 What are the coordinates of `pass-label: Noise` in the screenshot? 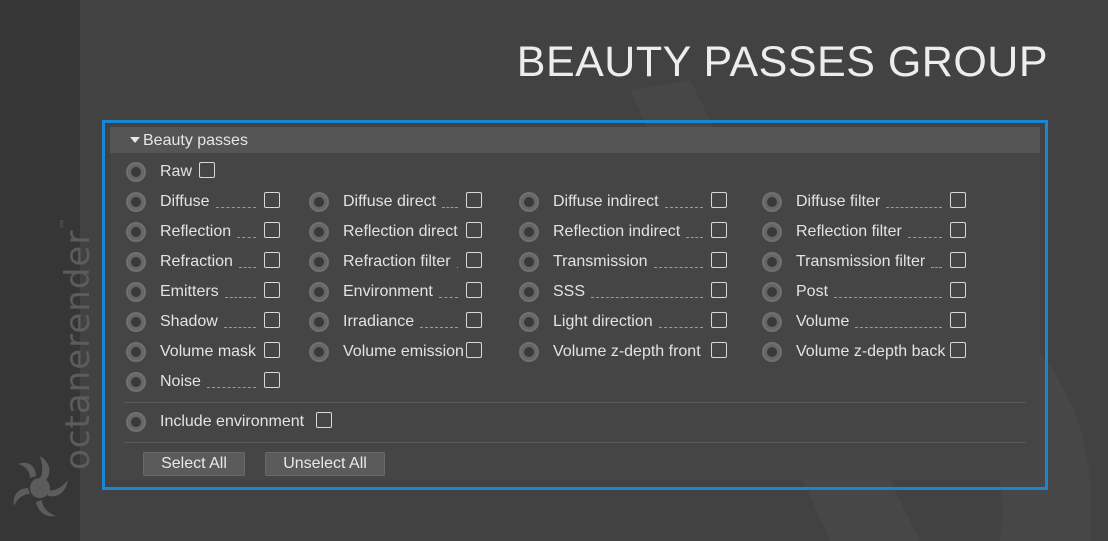 It's located at (180, 381).